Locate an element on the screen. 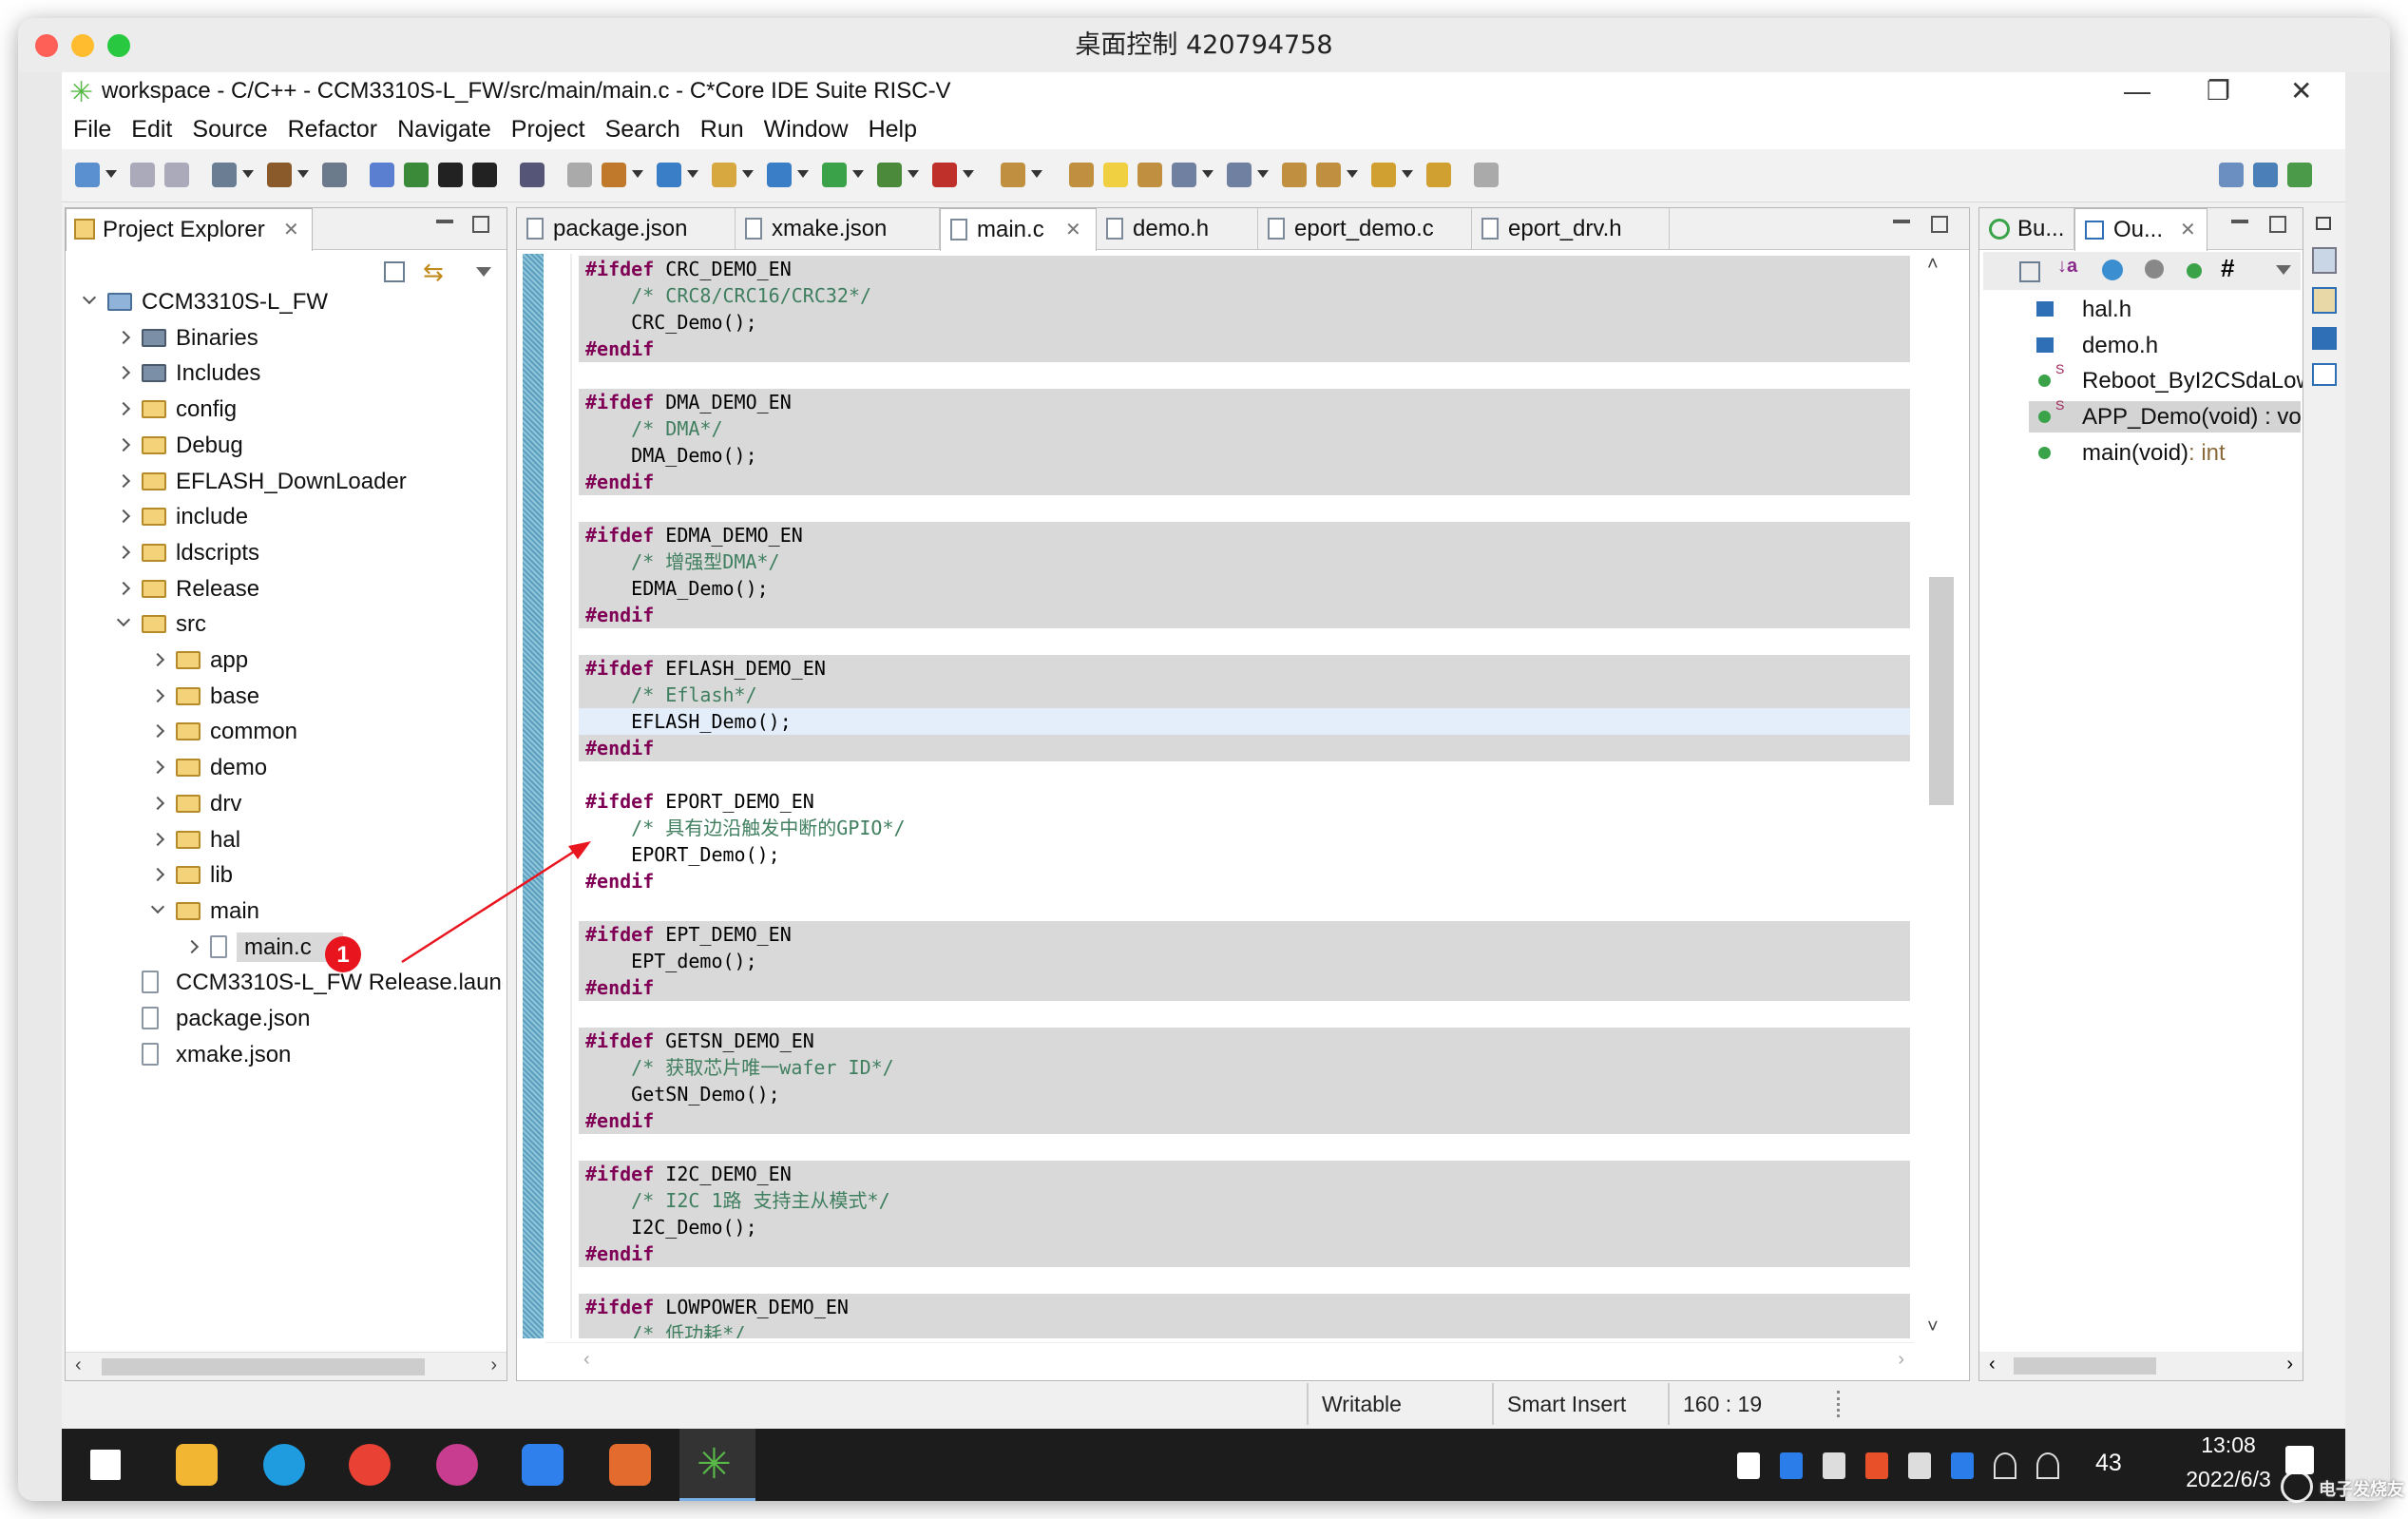  security-icon is located at coordinates (1962, 1466).